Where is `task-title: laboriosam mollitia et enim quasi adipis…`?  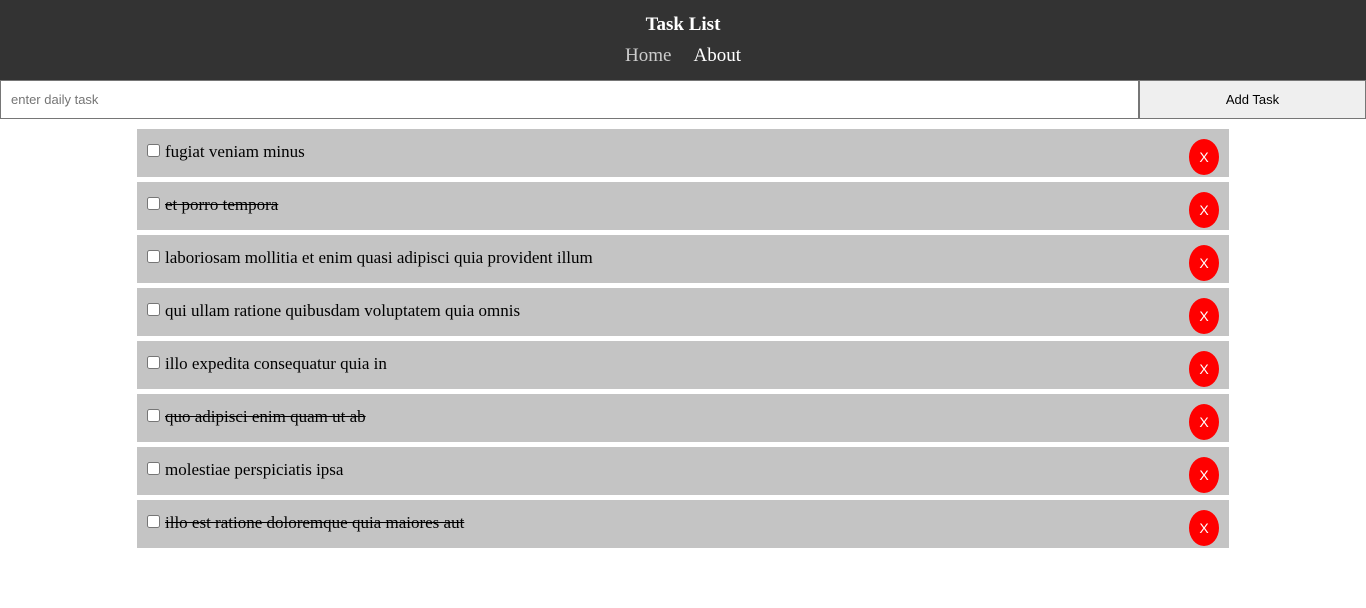
task-title: laboriosam mollitia et enim quasi adipis… is located at coordinates (379, 257).